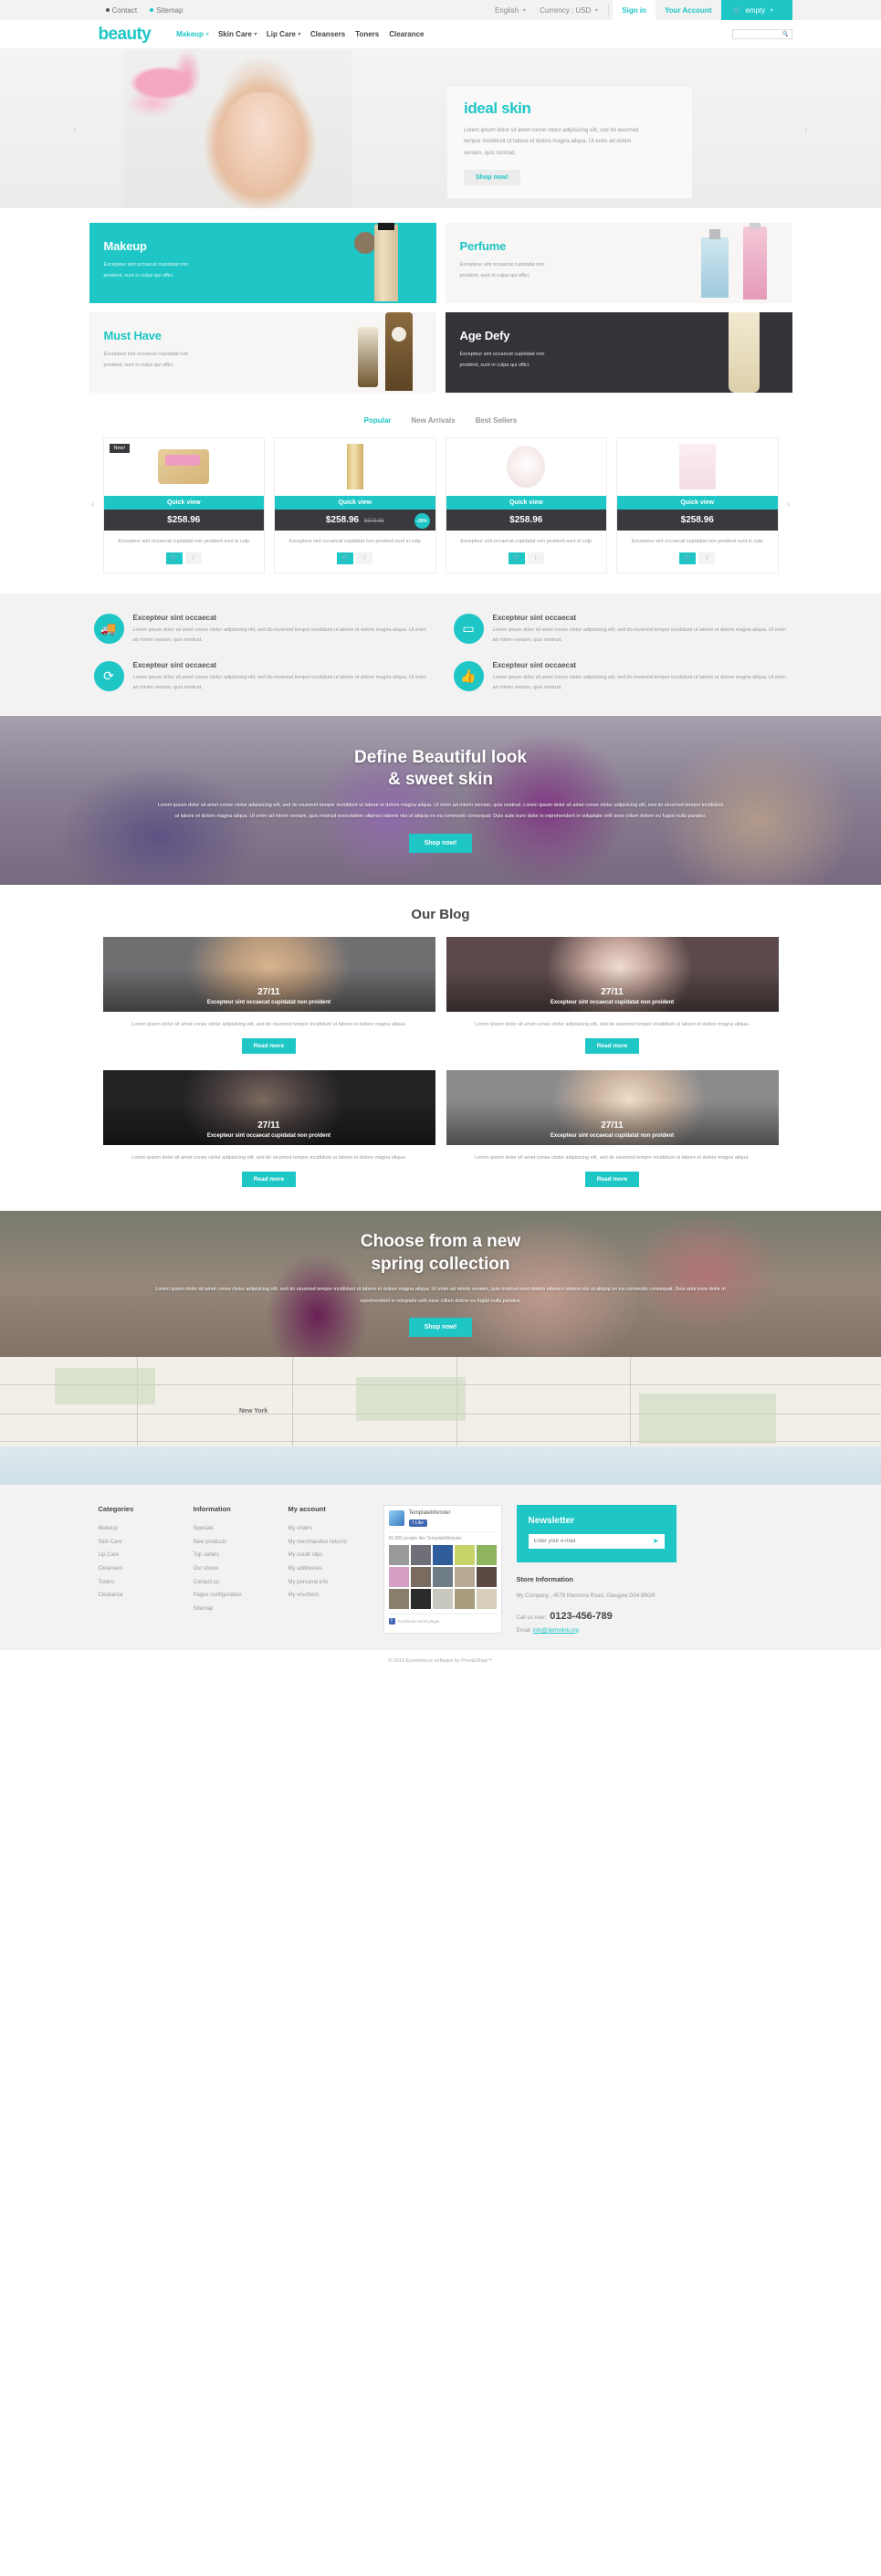  Describe the element at coordinates (234, 1555) in the screenshot. I see `footer-link: Top sellers` at that location.